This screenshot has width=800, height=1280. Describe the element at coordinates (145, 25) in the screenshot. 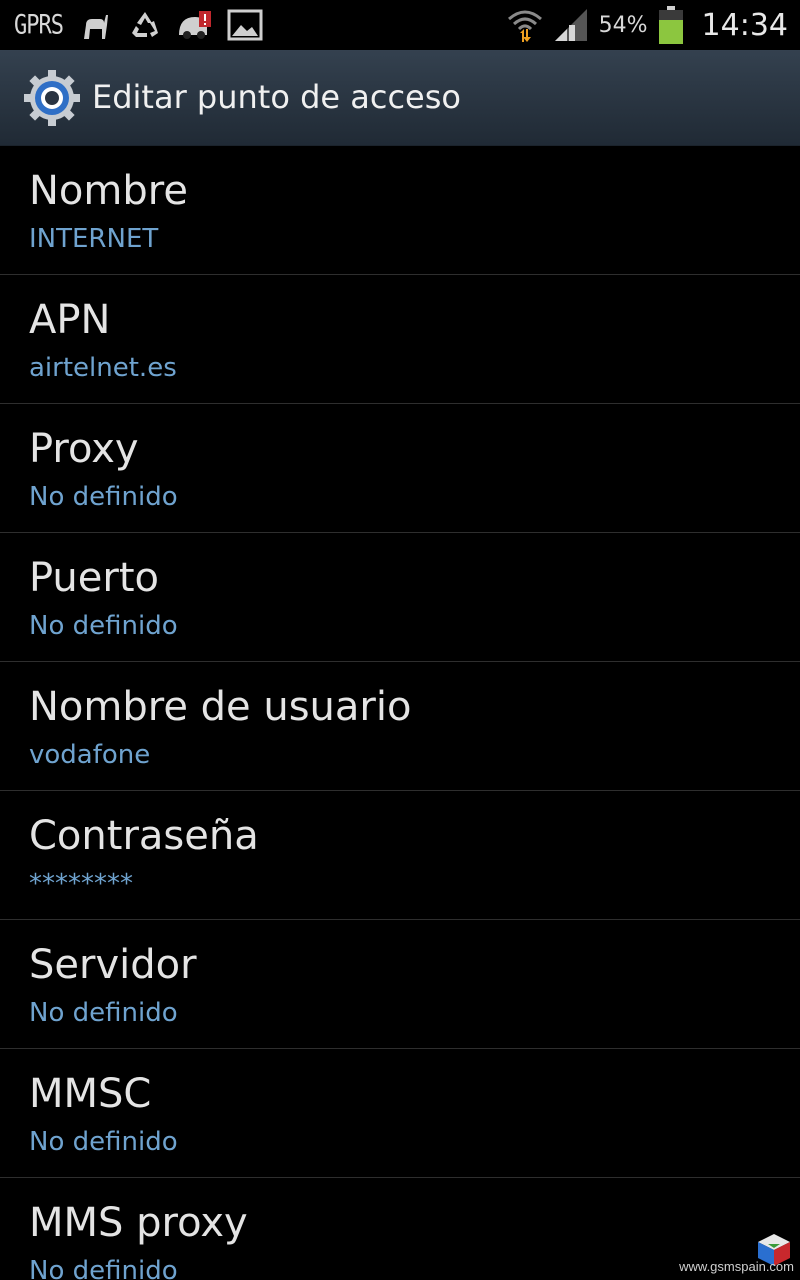

I see `recycle-icon` at that location.